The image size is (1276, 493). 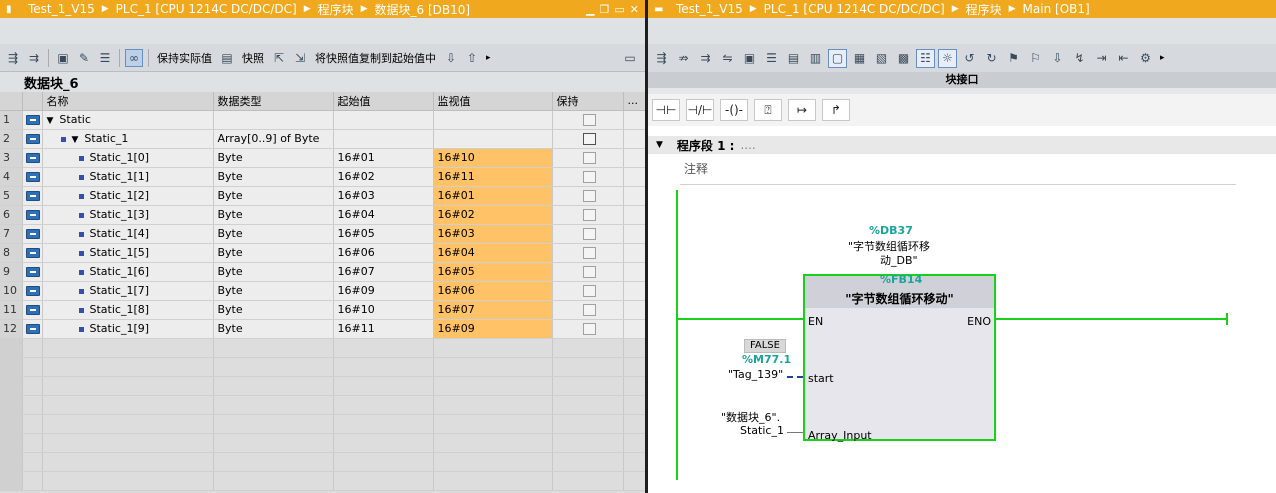 I want to click on cell-name: Static, so click(x=74, y=119).